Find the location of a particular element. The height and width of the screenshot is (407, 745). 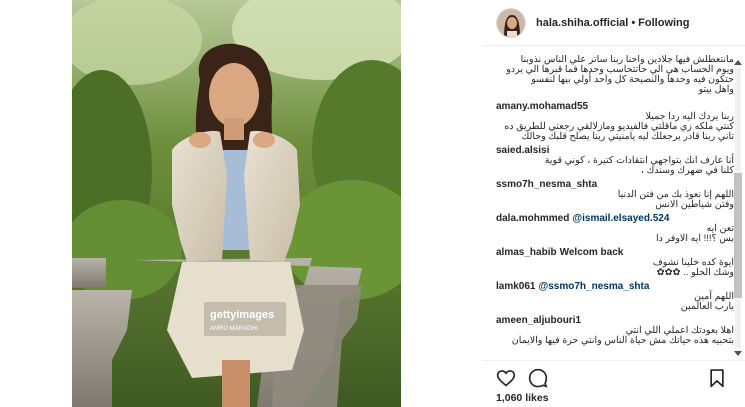

comments-scrollbar is located at coordinates (738, 208).